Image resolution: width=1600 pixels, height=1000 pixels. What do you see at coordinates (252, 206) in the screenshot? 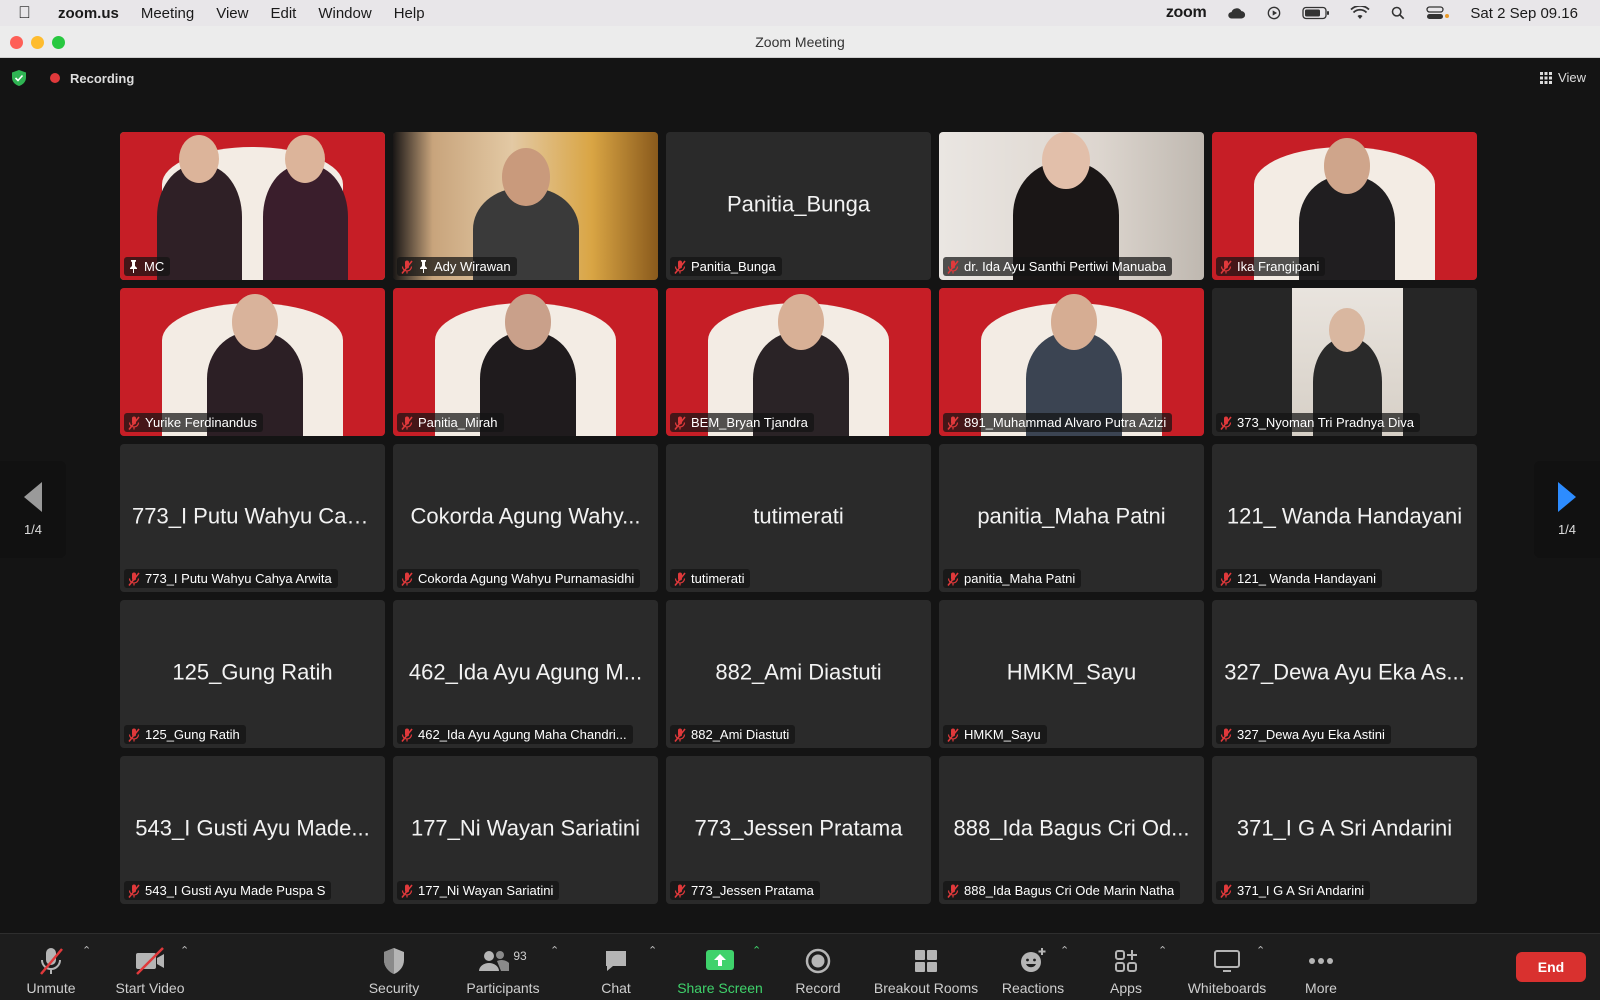
I see `participant-tile: MC` at bounding box center [252, 206].